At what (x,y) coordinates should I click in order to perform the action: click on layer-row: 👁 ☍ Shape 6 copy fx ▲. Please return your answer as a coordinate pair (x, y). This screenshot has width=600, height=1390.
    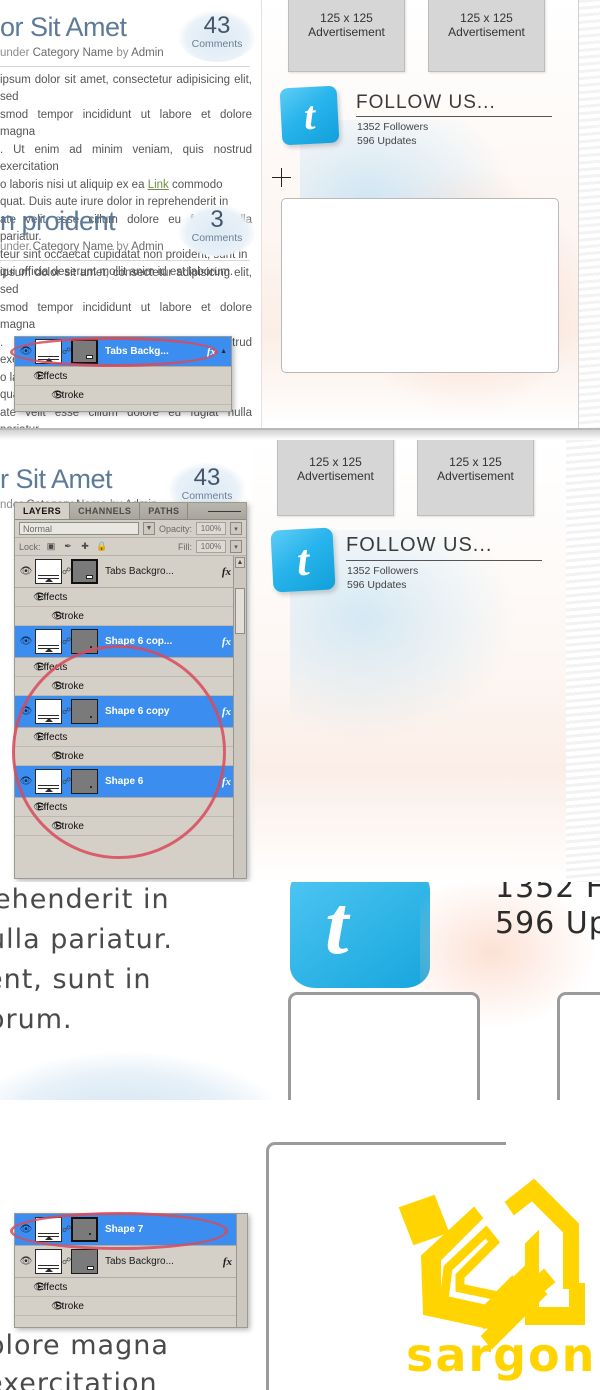
    Looking at the image, I should click on (130, 712).